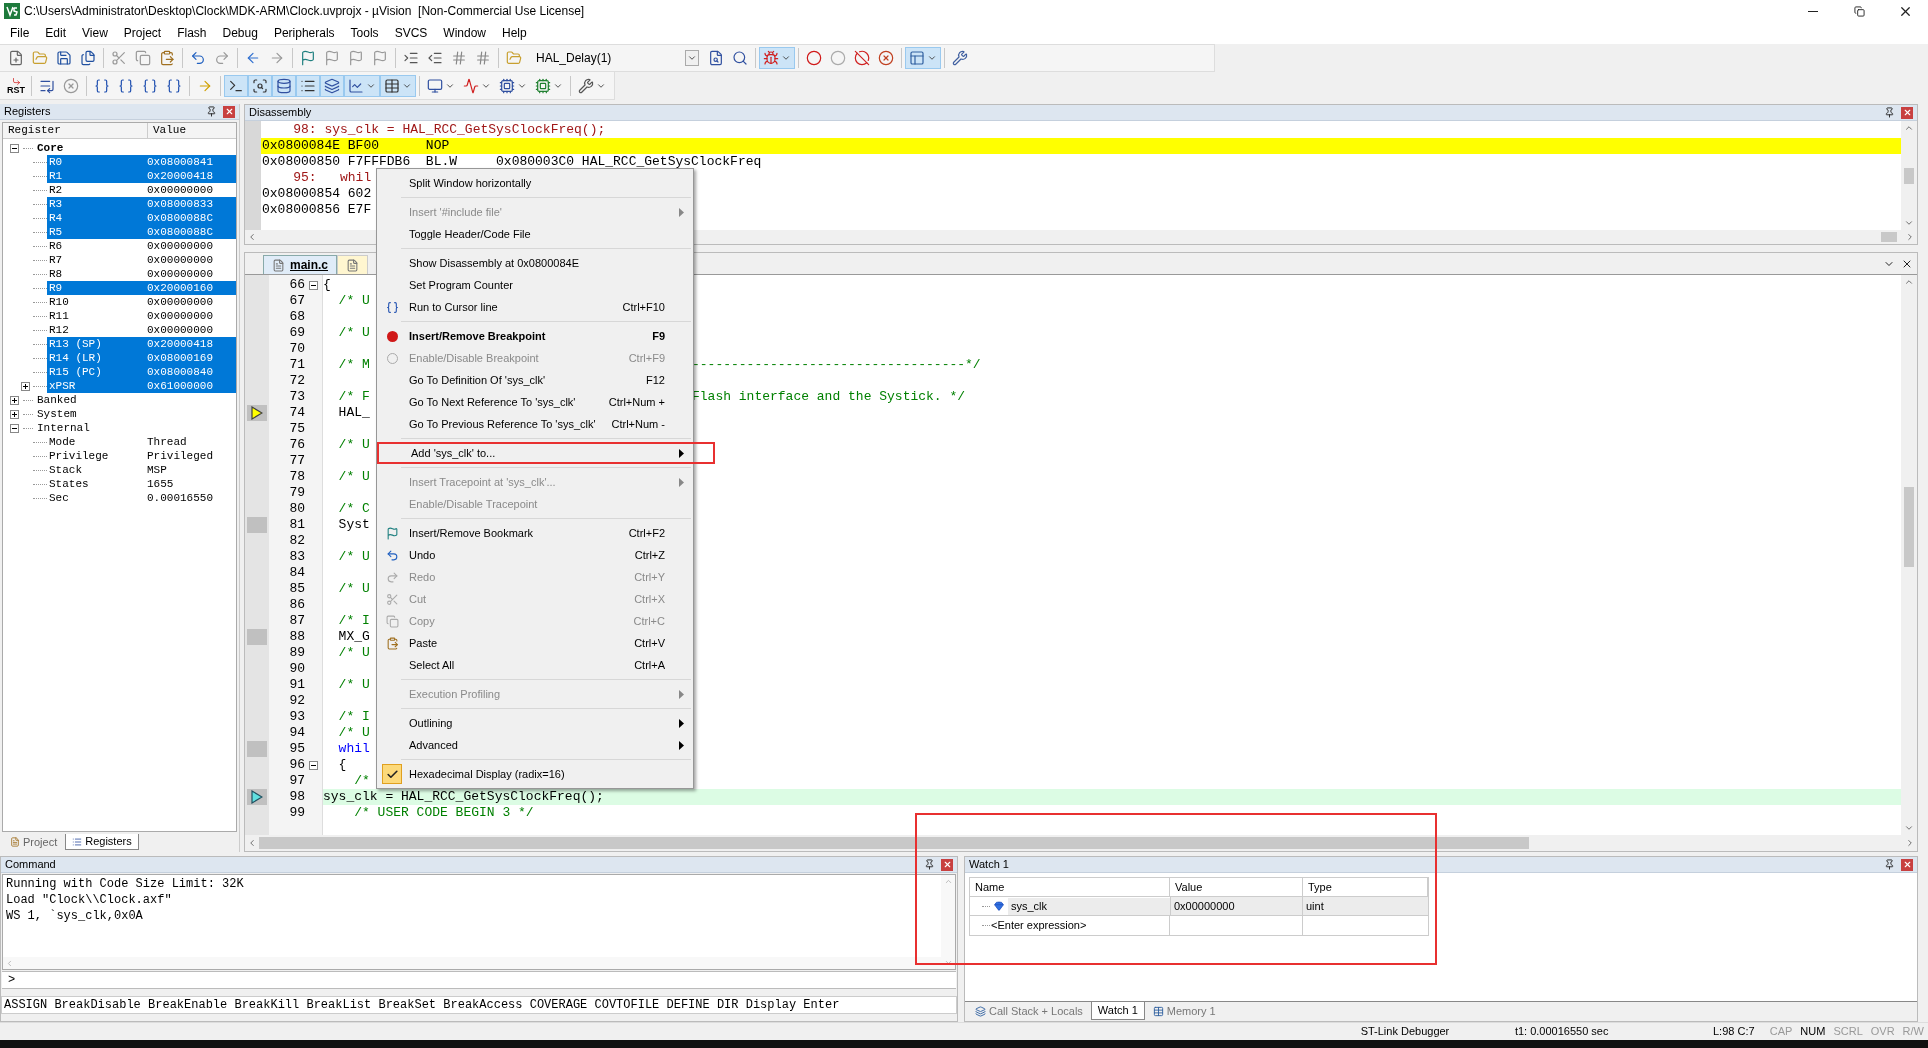 The image size is (1928, 1048). I want to click on menu-item: Go To Previous Reference To 'sys_clk' Ctrl+Num -, so click(535, 424).